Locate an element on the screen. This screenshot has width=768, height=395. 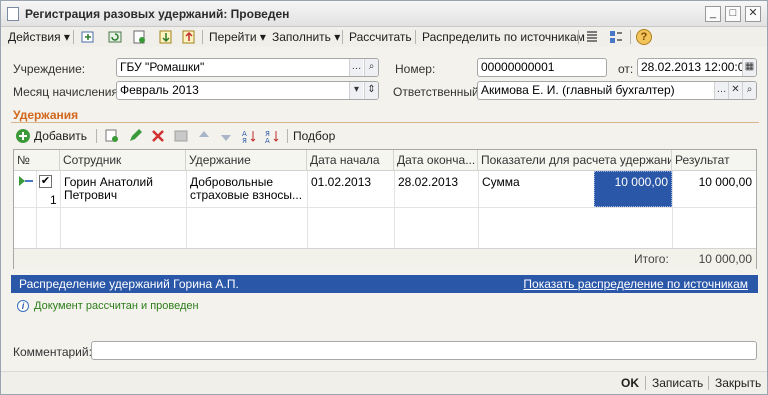
ok-button: OK is located at coordinates (630, 383).